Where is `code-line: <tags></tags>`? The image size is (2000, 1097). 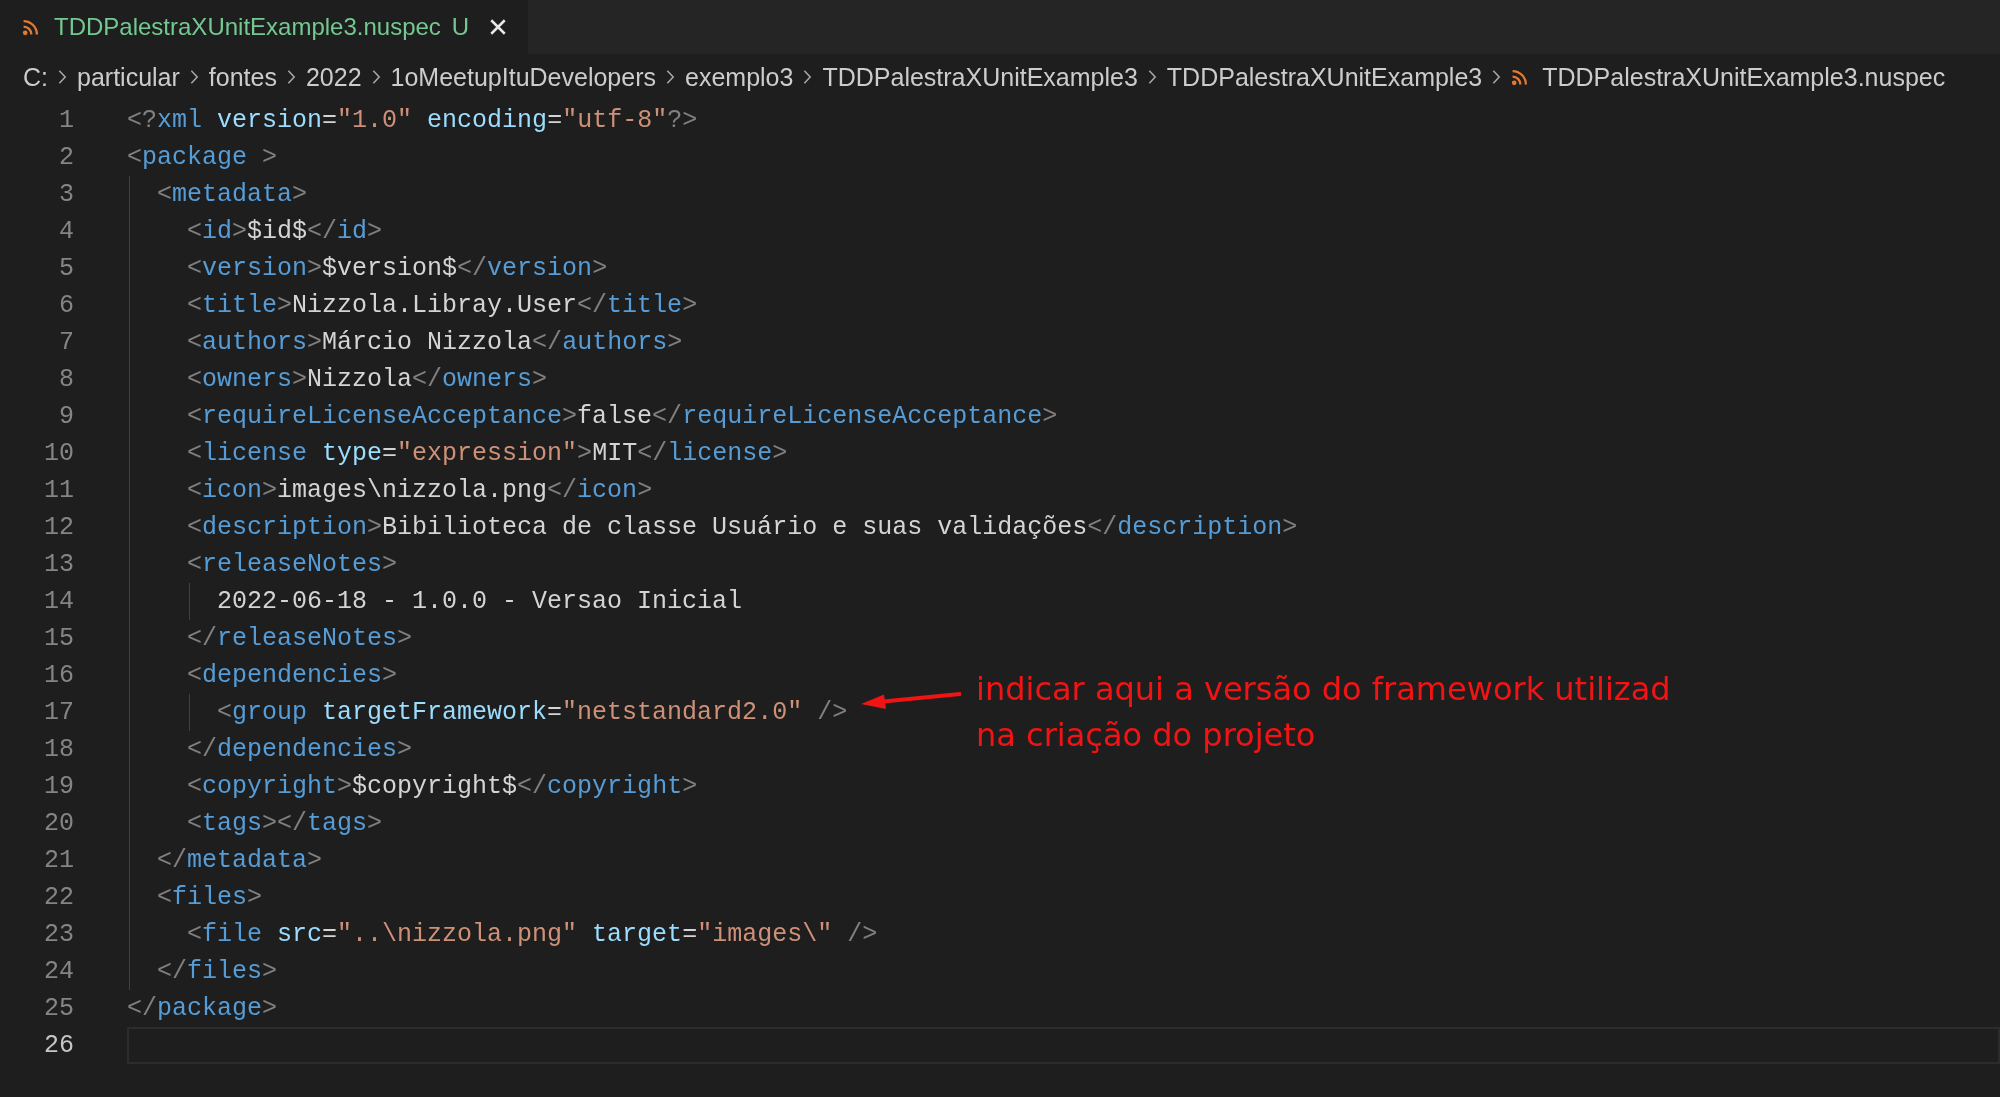 code-line: <tags></tags> is located at coordinates (285, 823).